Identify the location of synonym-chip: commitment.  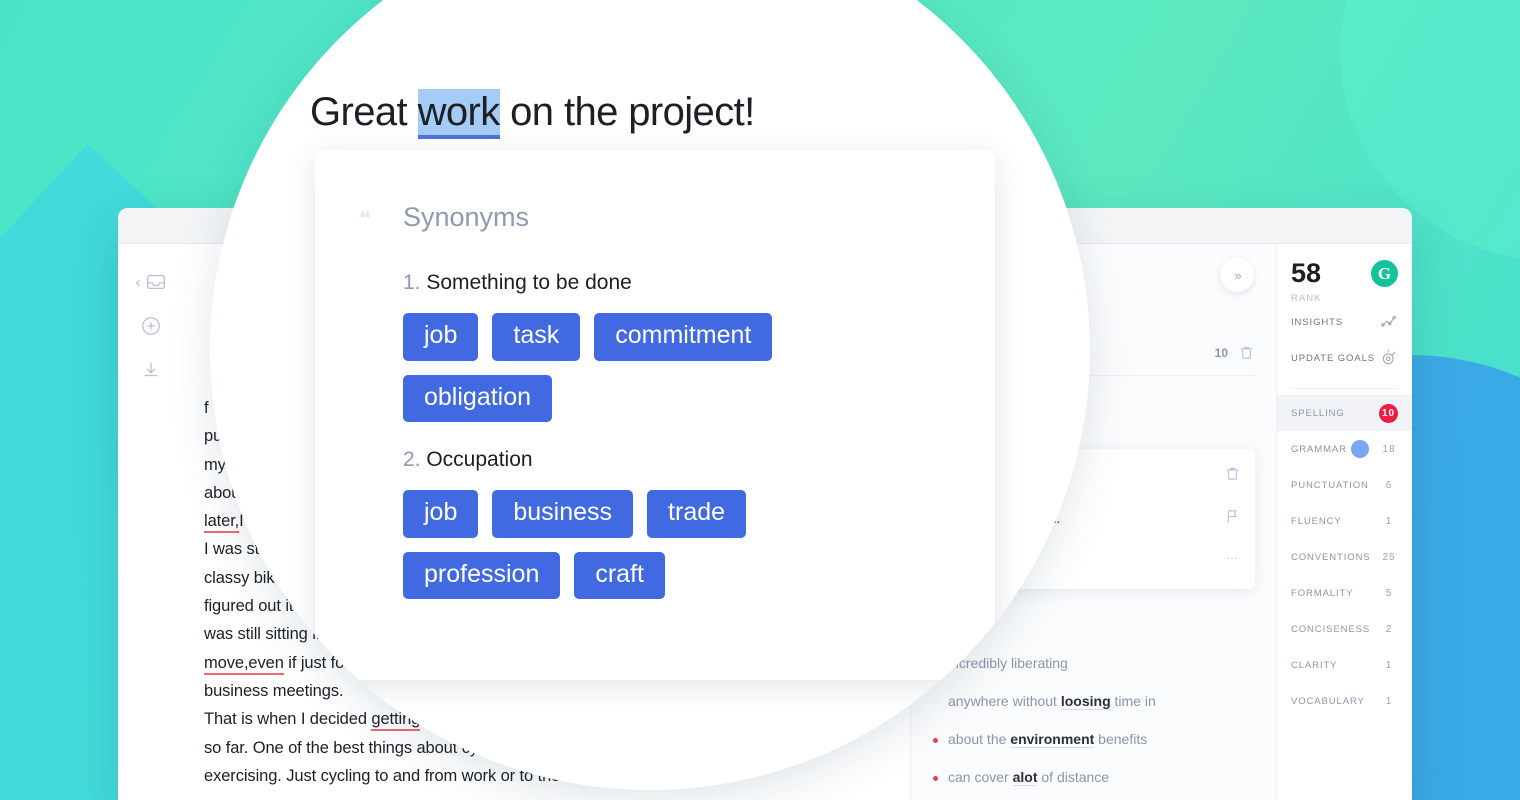
(683, 337).